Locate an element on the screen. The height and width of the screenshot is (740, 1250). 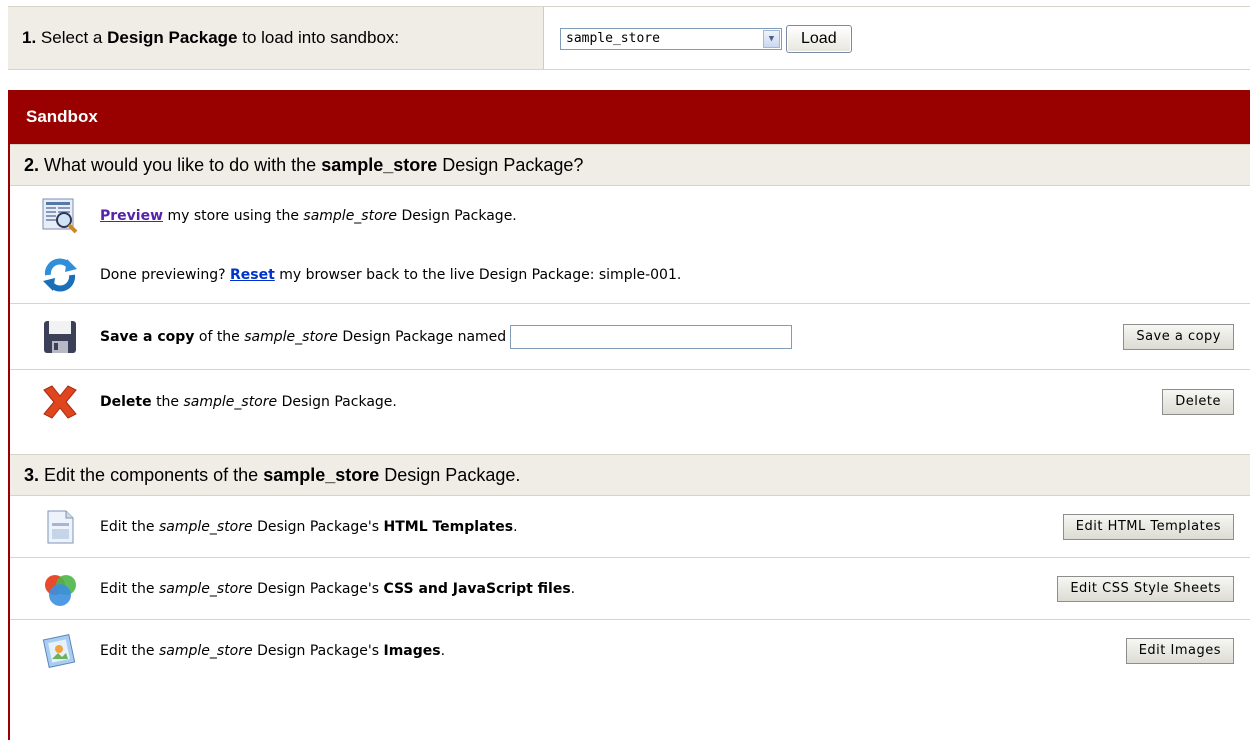
reset-icon is located at coordinates (60, 274).